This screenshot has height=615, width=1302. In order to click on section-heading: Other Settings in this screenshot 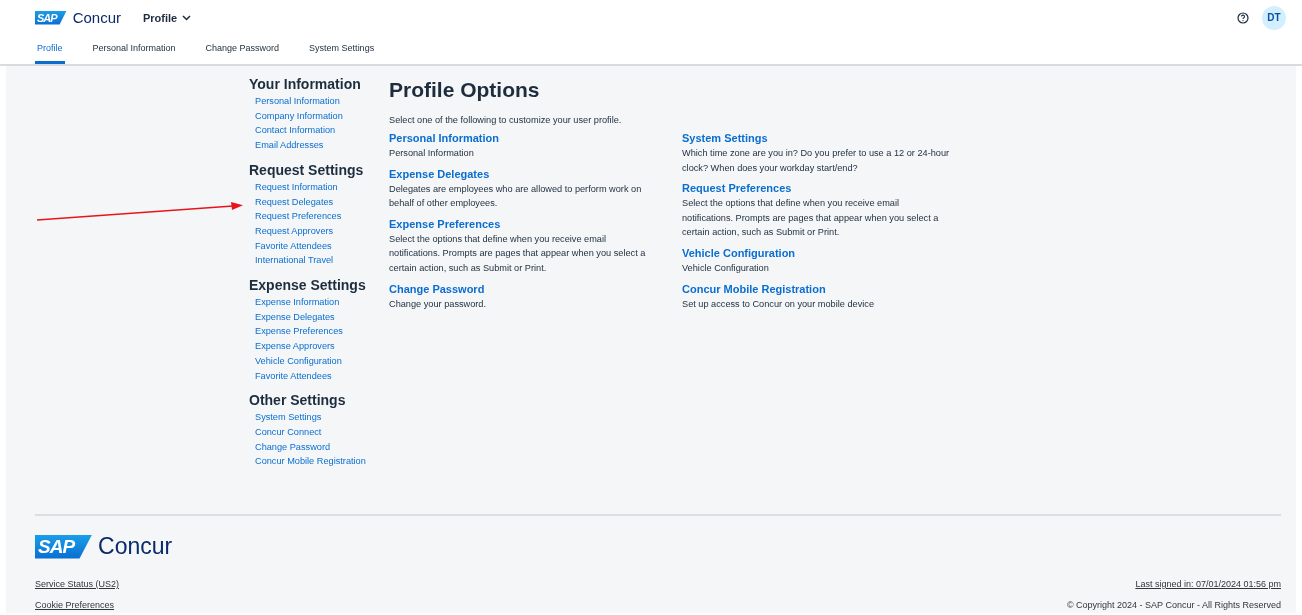, I will do `click(298, 400)`.